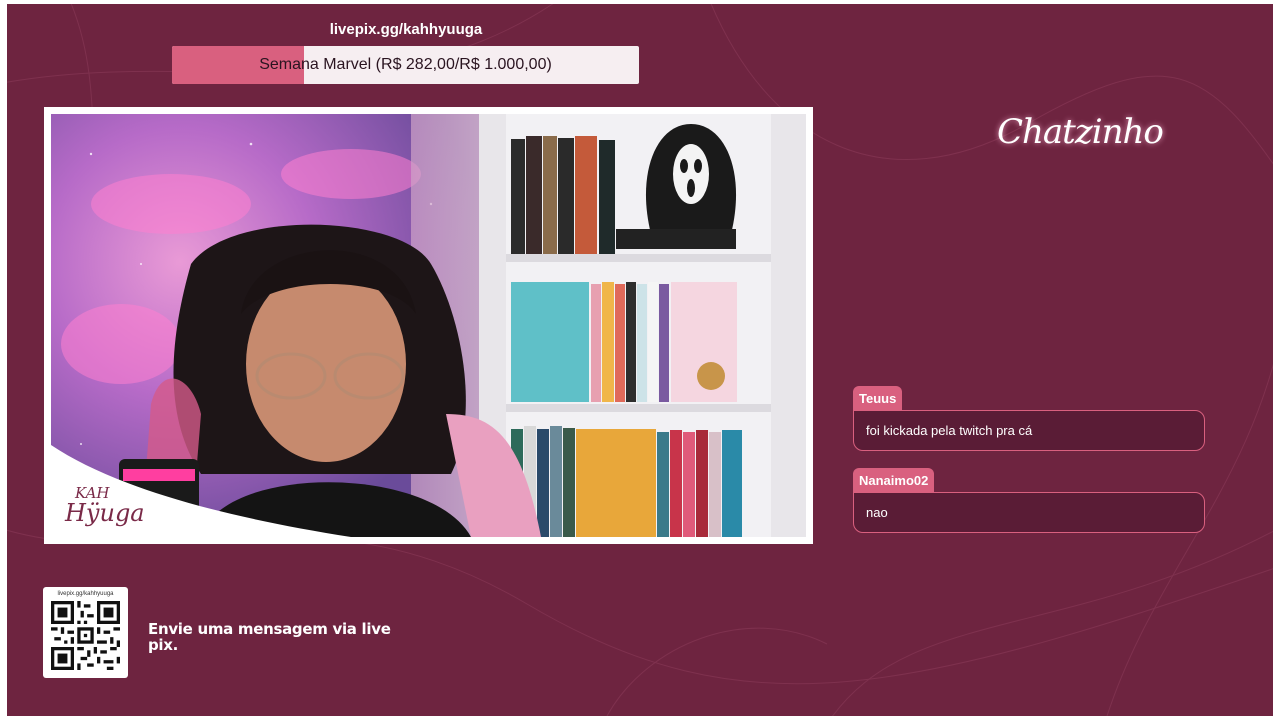  Describe the element at coordinates (269, 637) in the screenshot. I see `qr-call-to-action: Envie uma mensagem via live pix.` at that location.